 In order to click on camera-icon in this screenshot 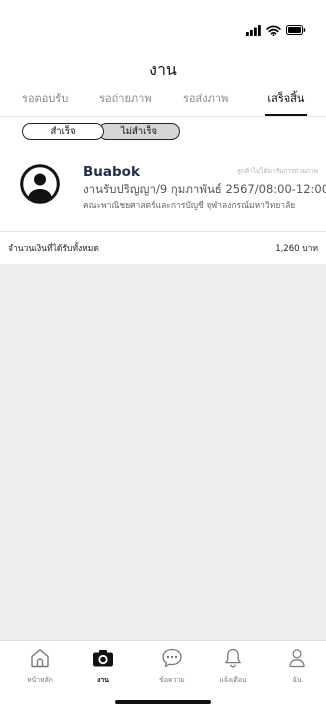, I will do `click(103, 658)`.